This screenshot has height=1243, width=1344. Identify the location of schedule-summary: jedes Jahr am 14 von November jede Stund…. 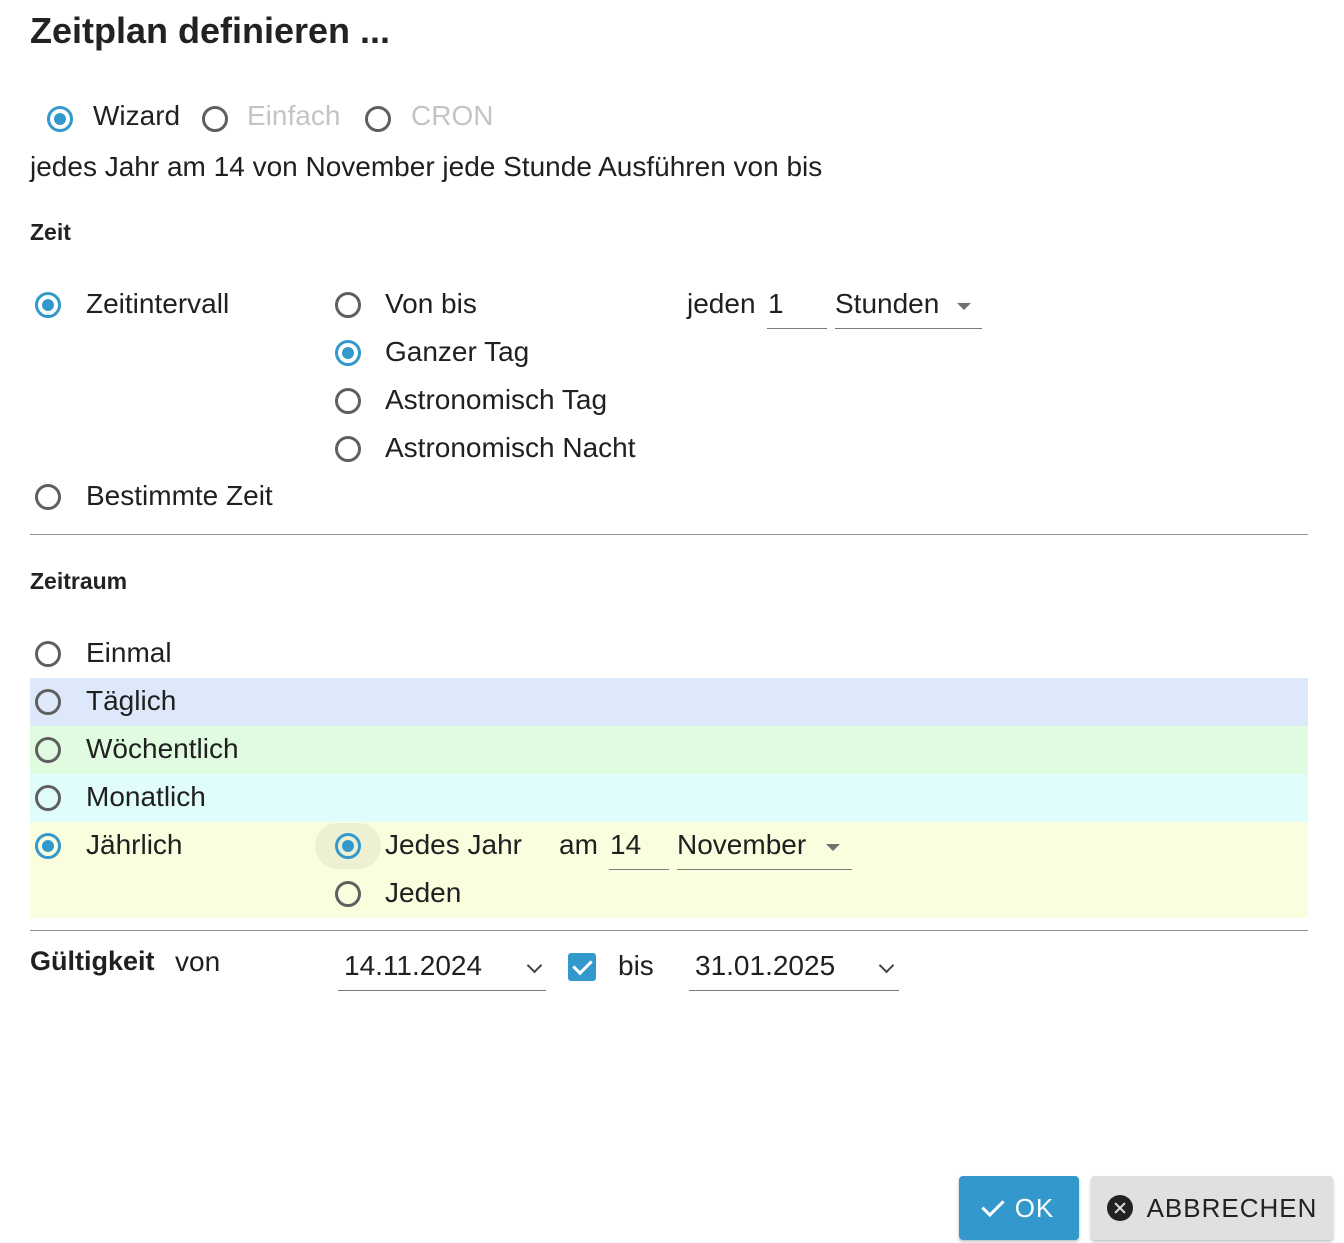
(426, 166).